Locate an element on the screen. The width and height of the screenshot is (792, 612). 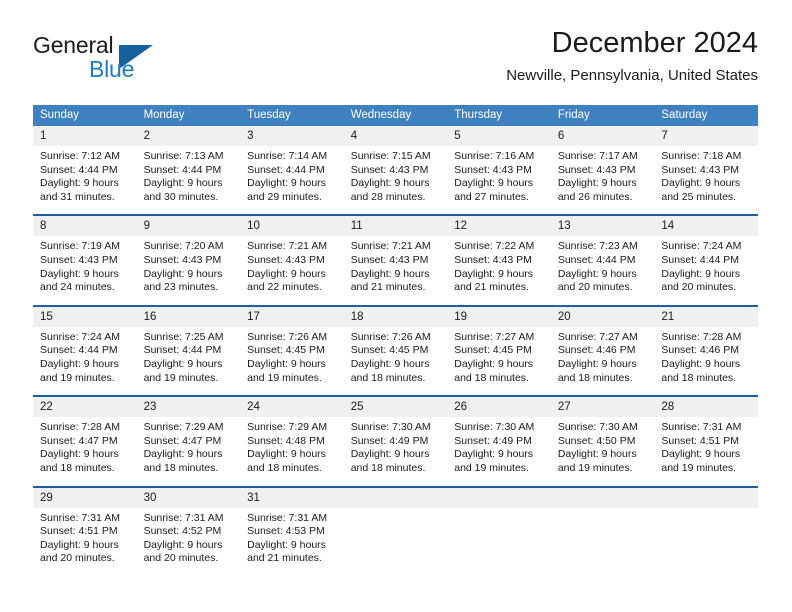
day-number: 26 is located at coordinates (499, 407).